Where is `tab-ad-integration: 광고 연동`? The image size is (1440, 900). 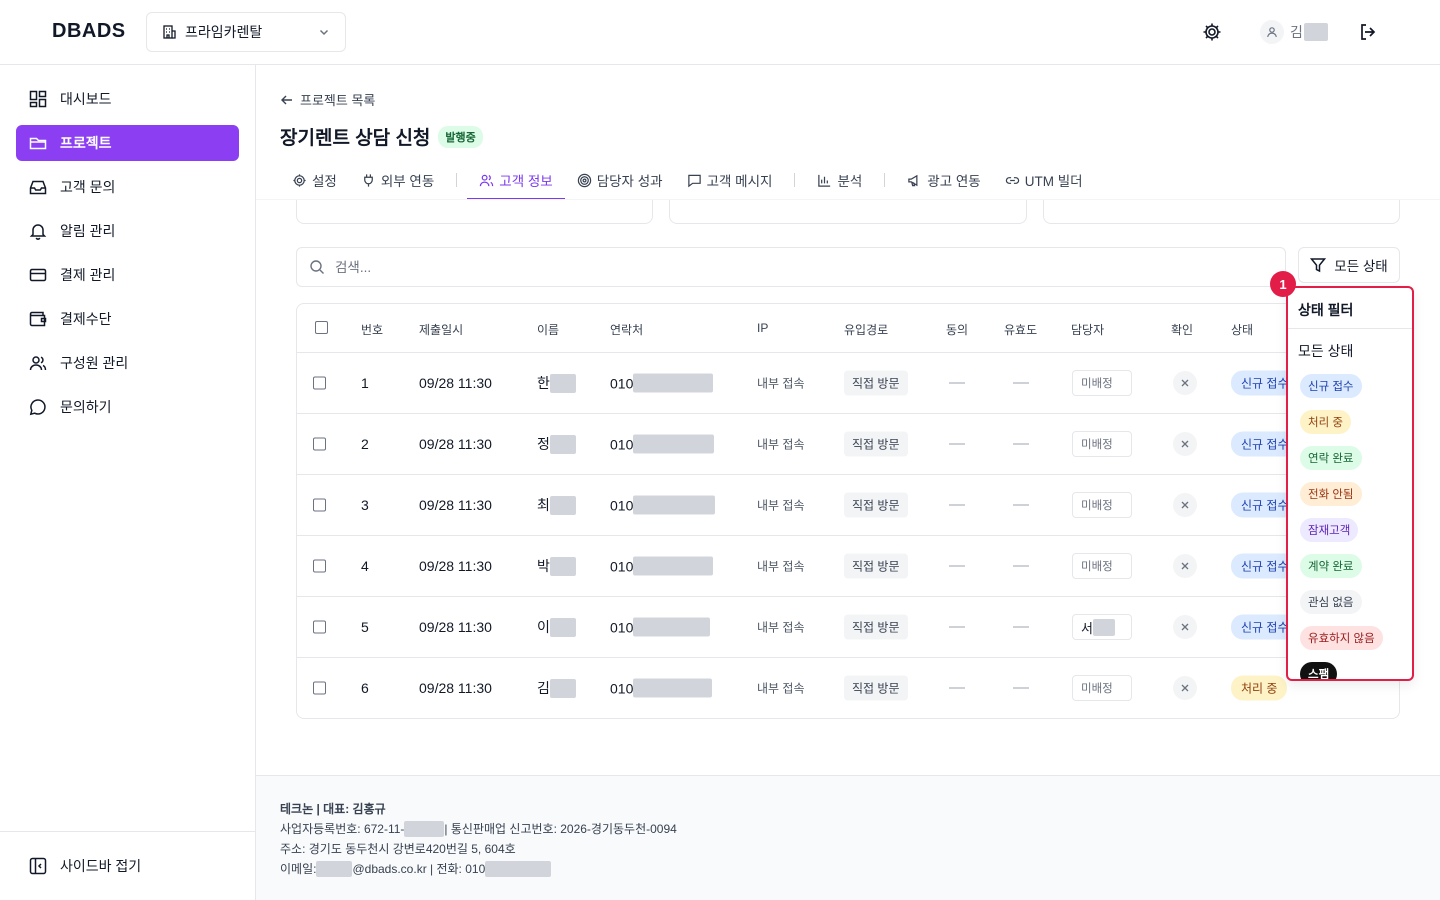 tab-ad-integration: 광고 연동 is located at coordinates (943, 180).